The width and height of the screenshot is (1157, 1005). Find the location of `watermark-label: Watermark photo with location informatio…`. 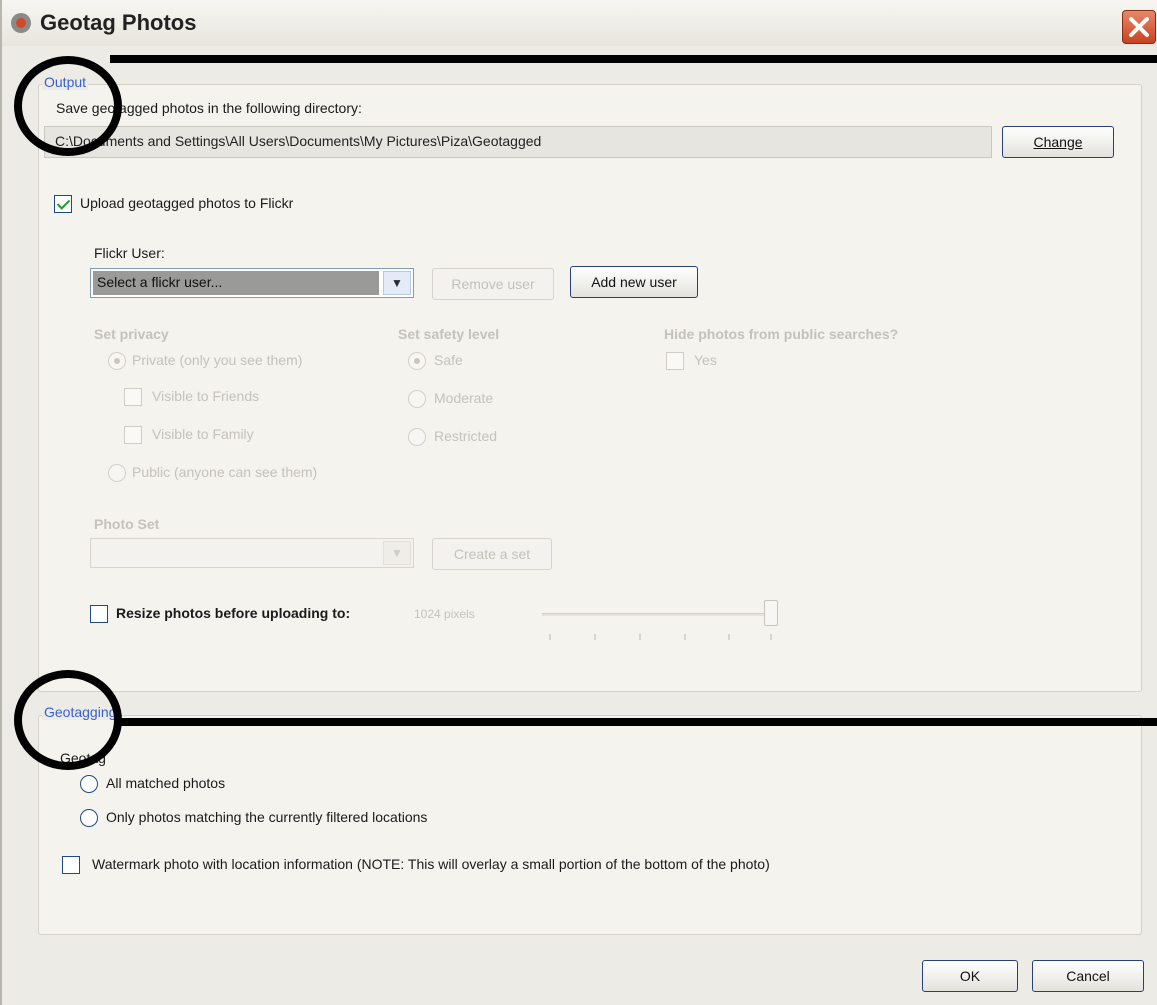

watermark-label: Watermark photo with location informatio… is located at coordinates (431, 864).